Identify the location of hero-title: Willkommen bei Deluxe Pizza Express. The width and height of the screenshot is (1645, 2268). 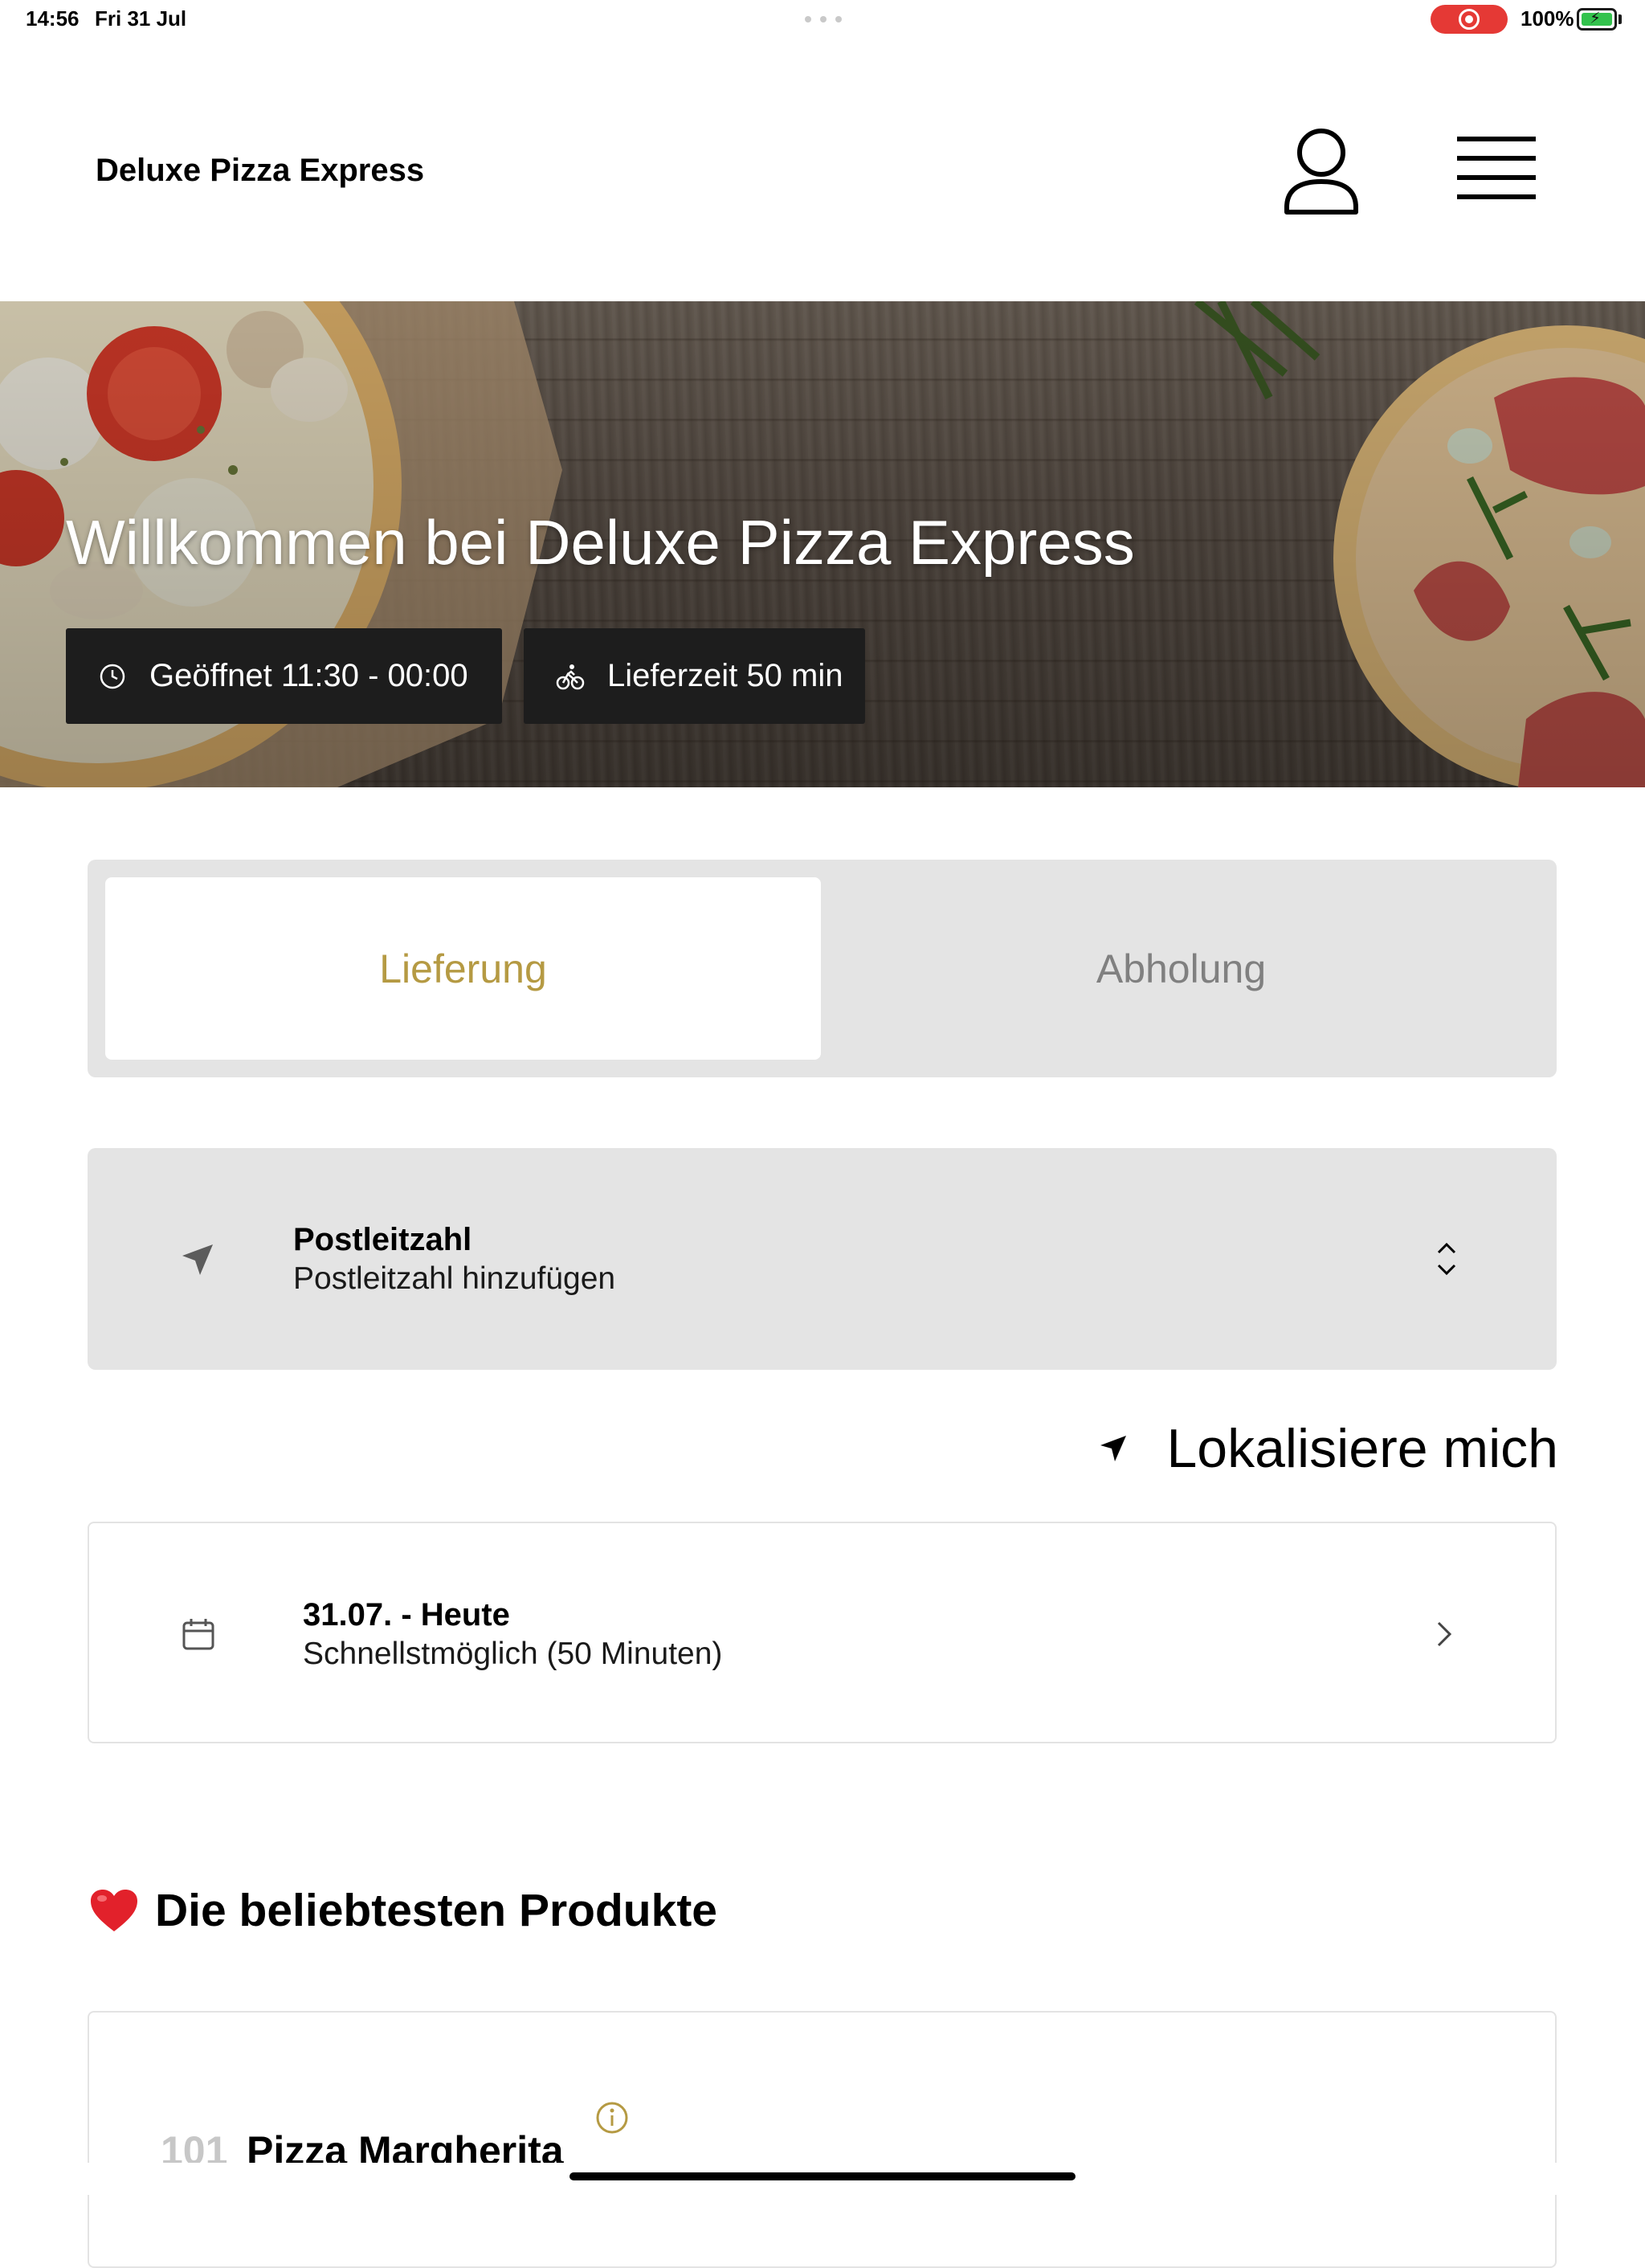
(600, 542).